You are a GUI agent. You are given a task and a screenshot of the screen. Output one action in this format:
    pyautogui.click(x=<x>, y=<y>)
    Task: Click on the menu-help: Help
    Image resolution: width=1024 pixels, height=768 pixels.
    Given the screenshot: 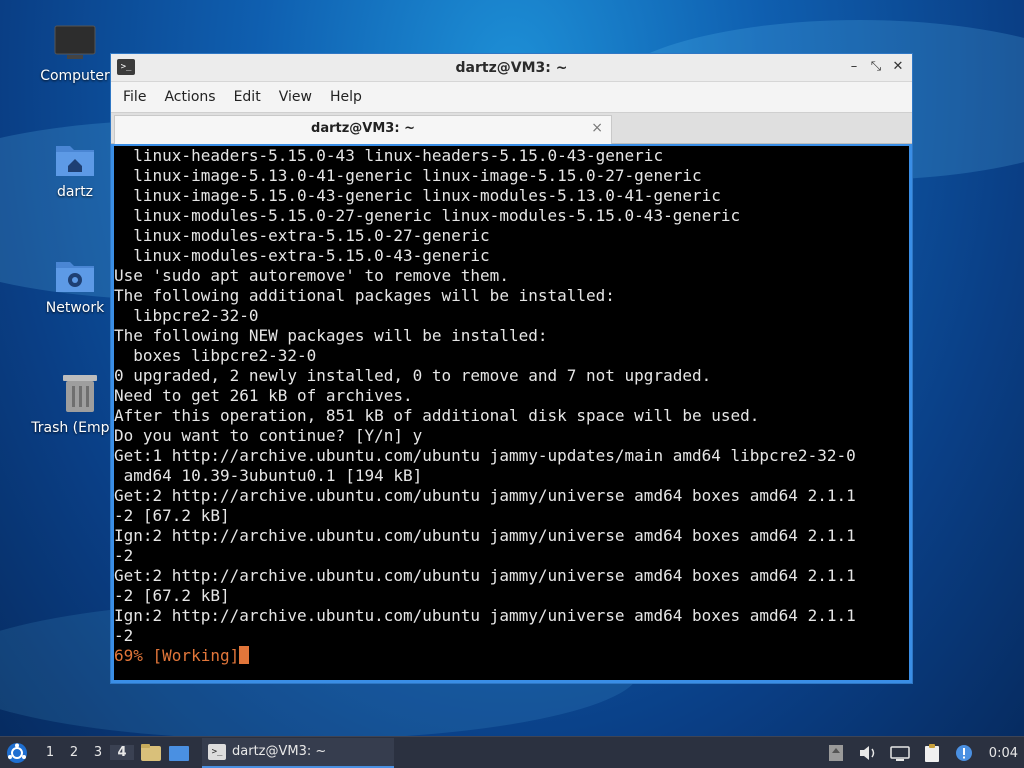 What is the action you would take?
    pyautogui.click(x=346, y=97)
    